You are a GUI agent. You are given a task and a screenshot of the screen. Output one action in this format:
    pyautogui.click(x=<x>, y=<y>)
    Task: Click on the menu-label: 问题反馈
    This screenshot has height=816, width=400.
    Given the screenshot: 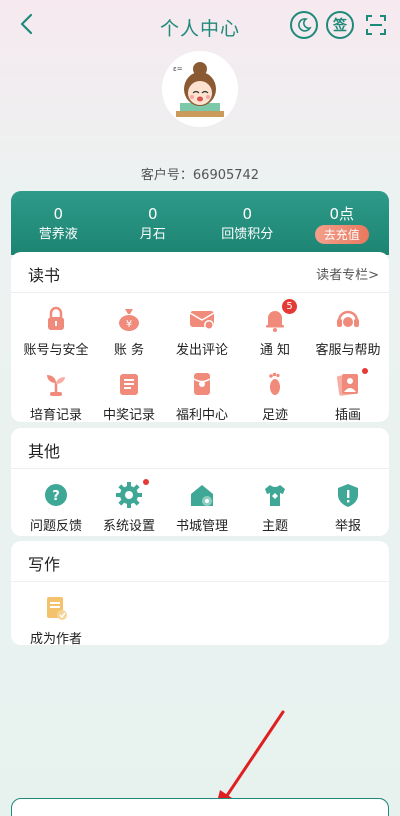 What is the action you would take?
    pyautogui.click(x=55, y=526)
    